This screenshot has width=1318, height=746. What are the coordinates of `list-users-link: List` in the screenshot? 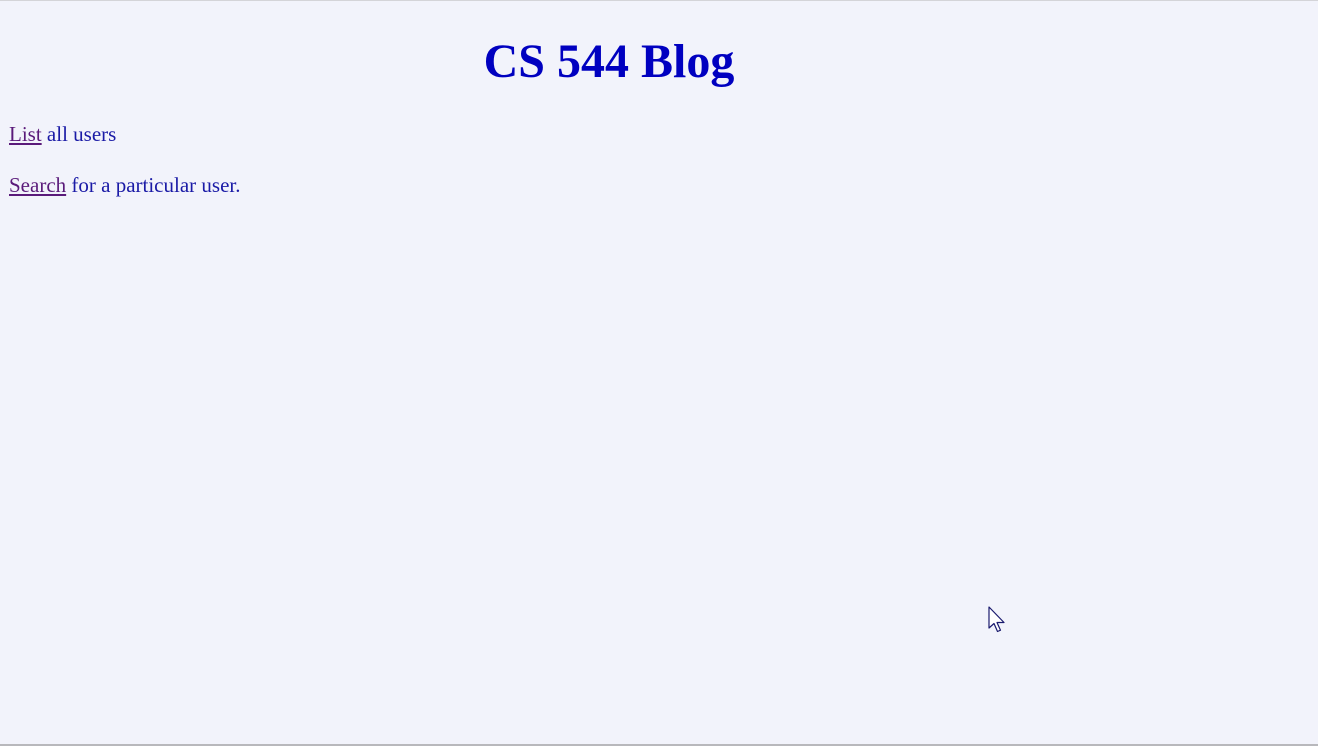 It's located at (25, 134).